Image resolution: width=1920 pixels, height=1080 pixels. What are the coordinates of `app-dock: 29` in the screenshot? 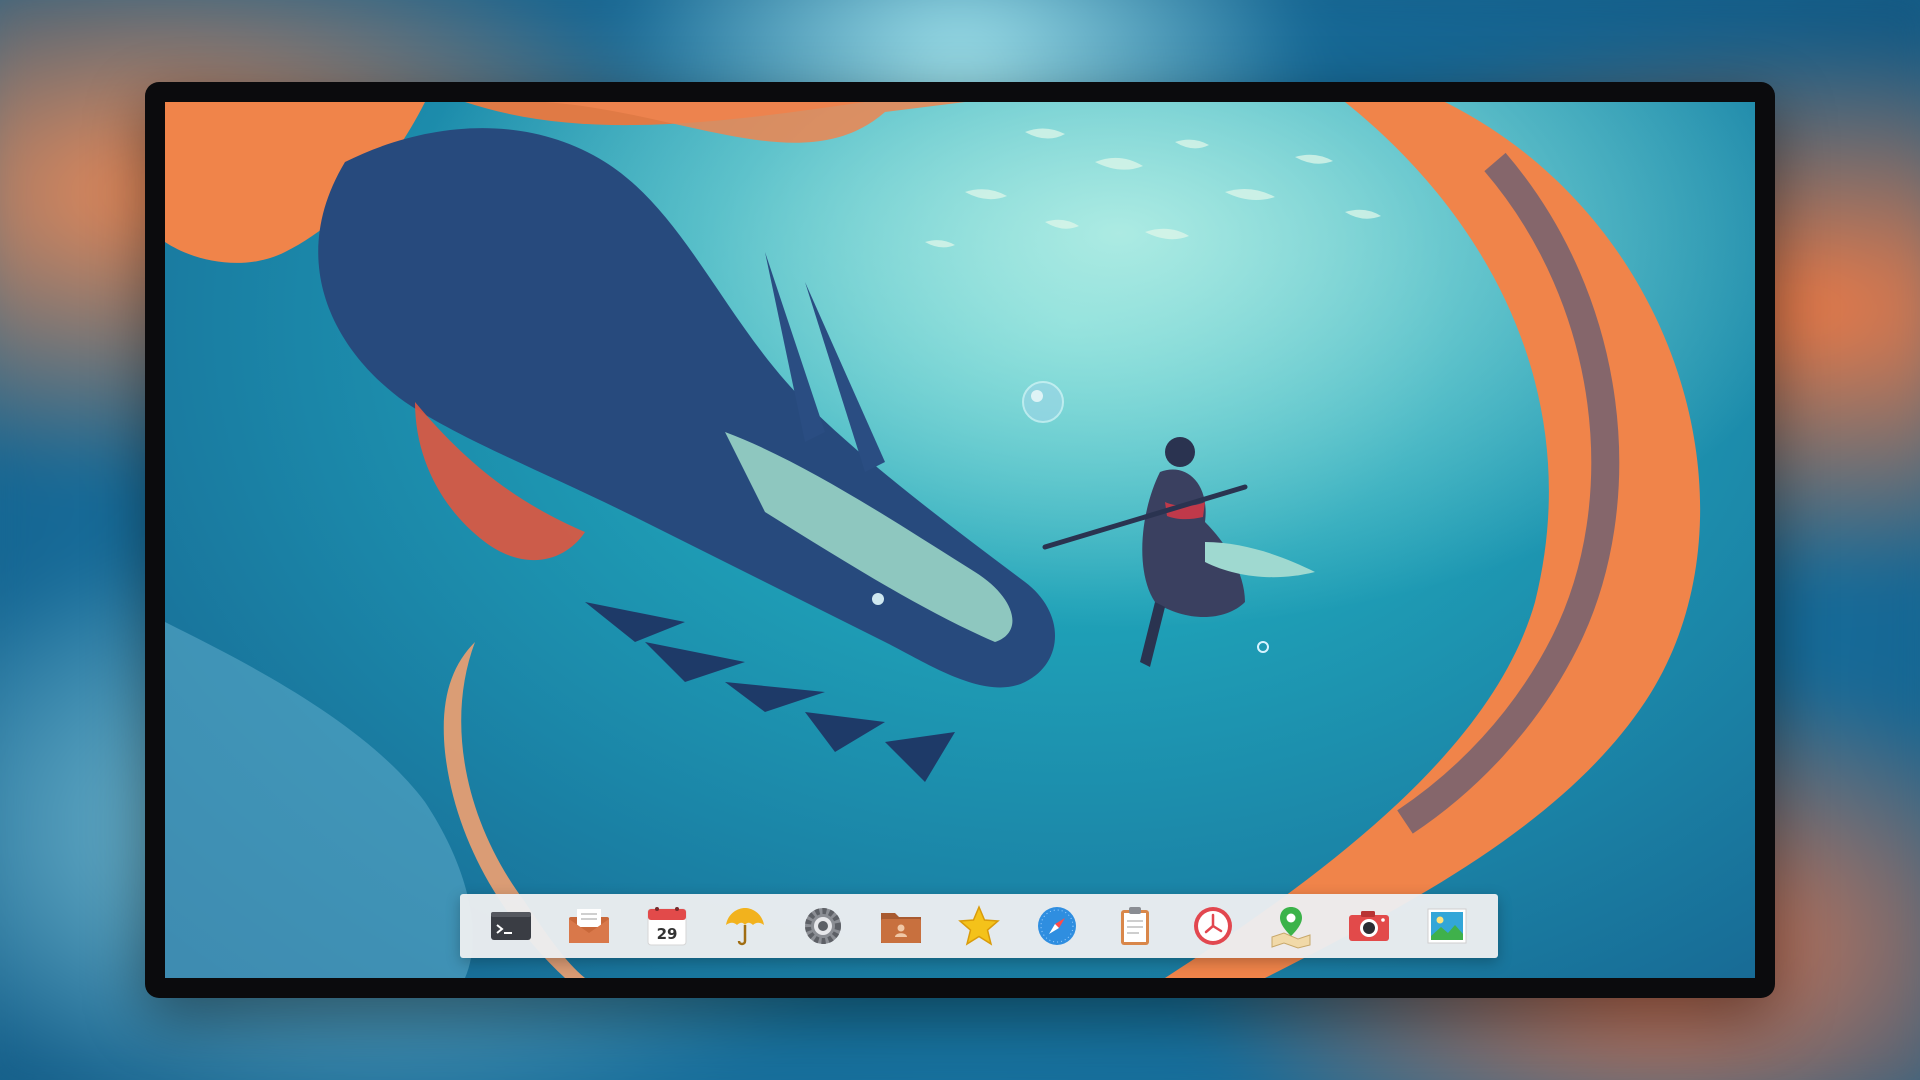 It's located at (979, 926).